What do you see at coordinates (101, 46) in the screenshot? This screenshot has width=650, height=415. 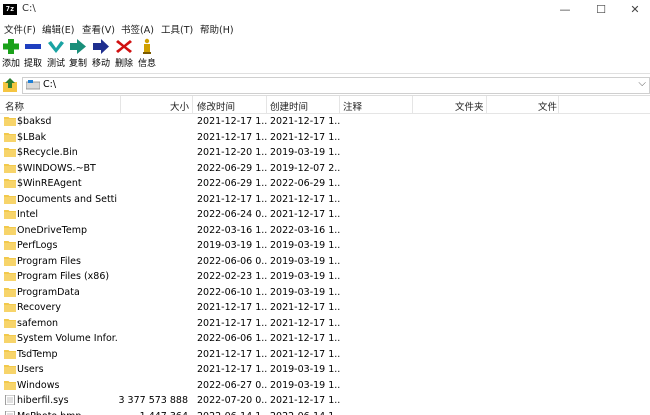 I see `arrow-right-icon` at bounding box center [101, 46].